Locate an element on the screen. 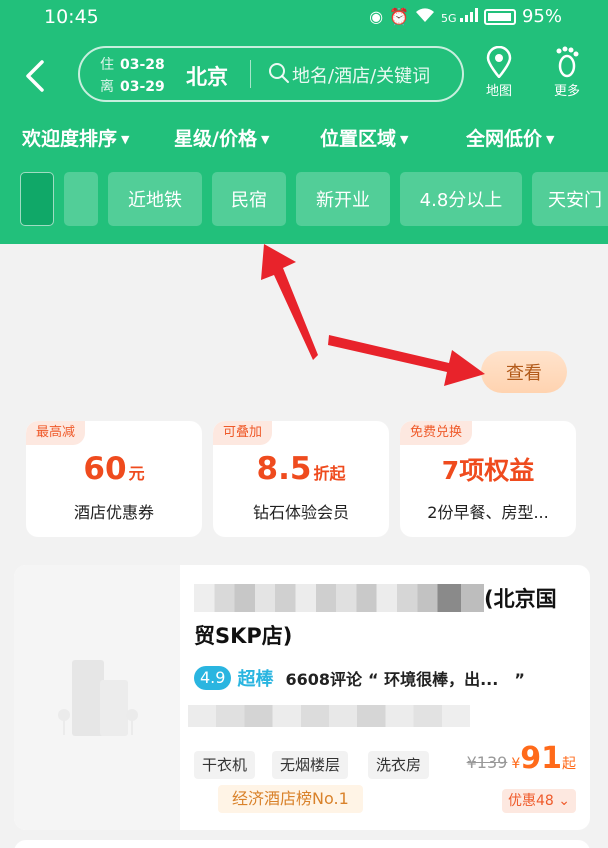 Image resolution: width=608 pixels, height=848 pixels. benefit-desc: 钻石体验会员 is located at coordinates (300, 512).